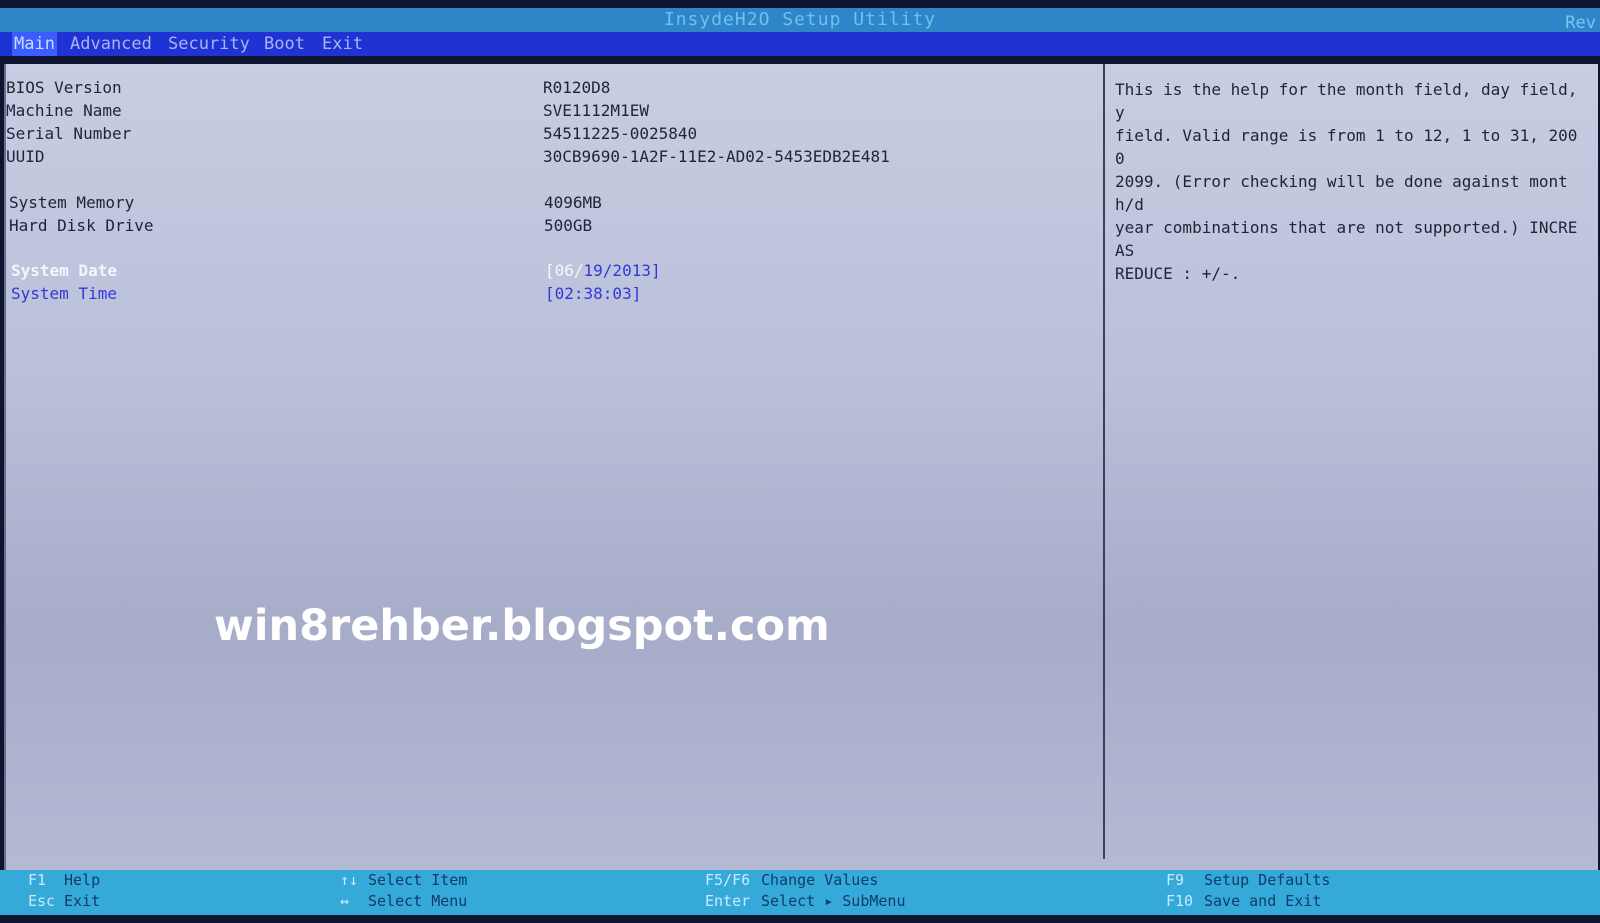 Image resolution: width=1600 pixels, height=923 pixels. What do you see at coordinates (418, 880) in the screenshot?
I see `key-up-down-desc: Select Item` at bounding box center [418, 880].